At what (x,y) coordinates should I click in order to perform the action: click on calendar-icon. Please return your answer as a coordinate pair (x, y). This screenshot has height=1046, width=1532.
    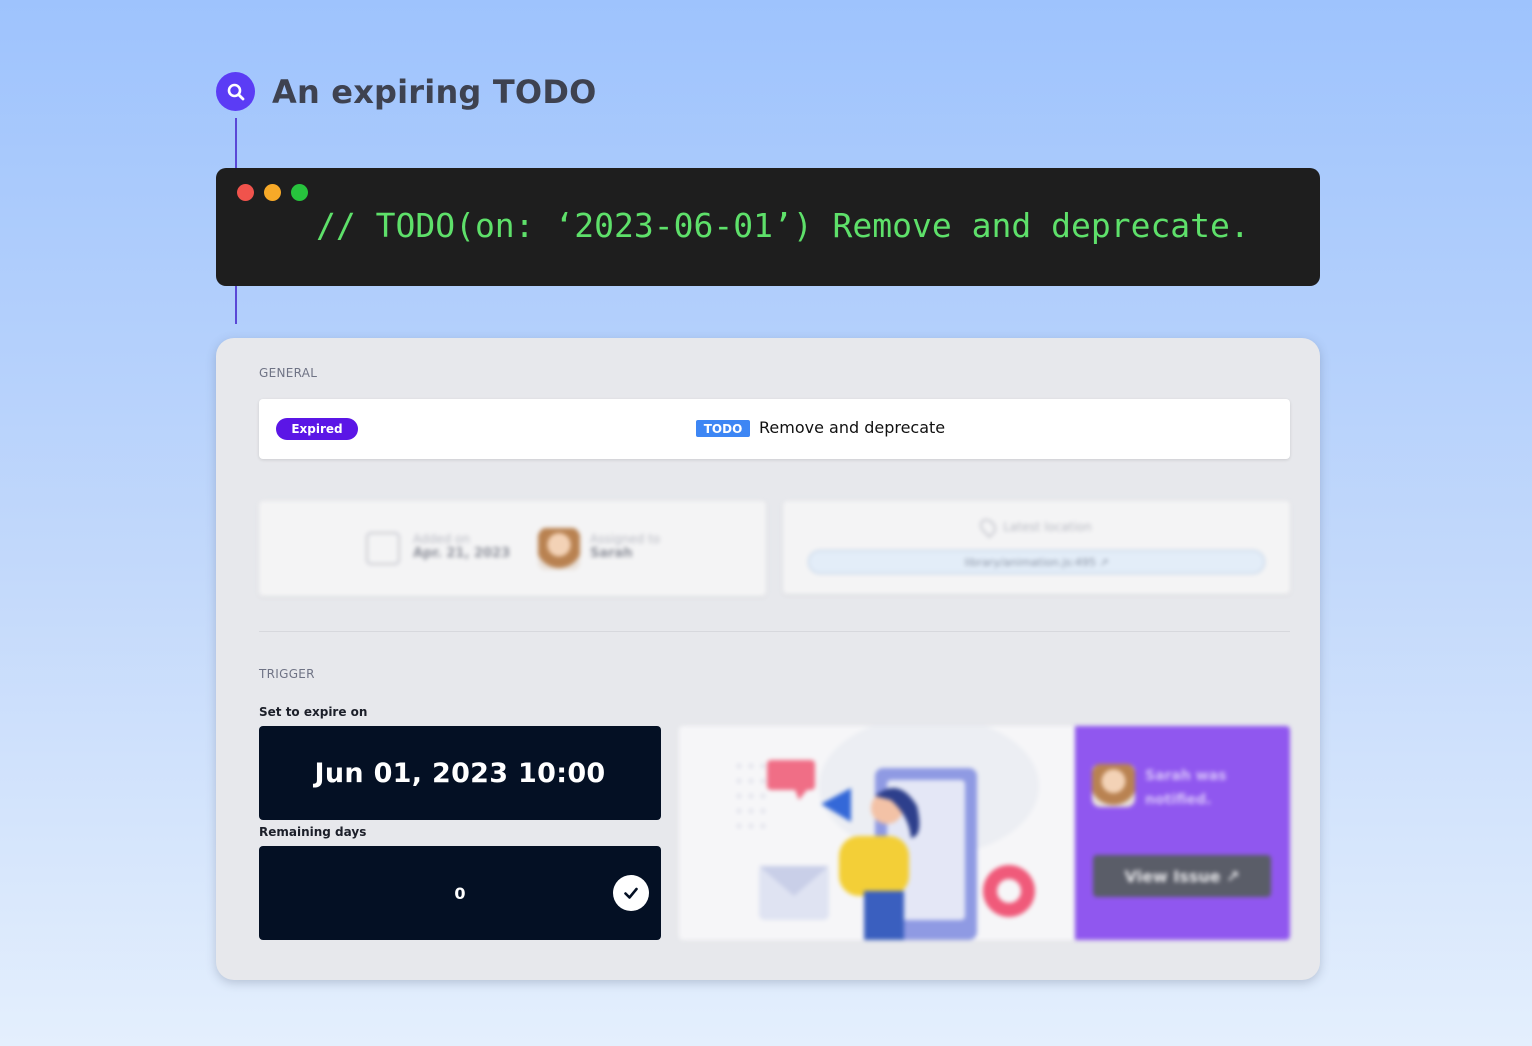
    Looking at the image, I should click on (383, 548).